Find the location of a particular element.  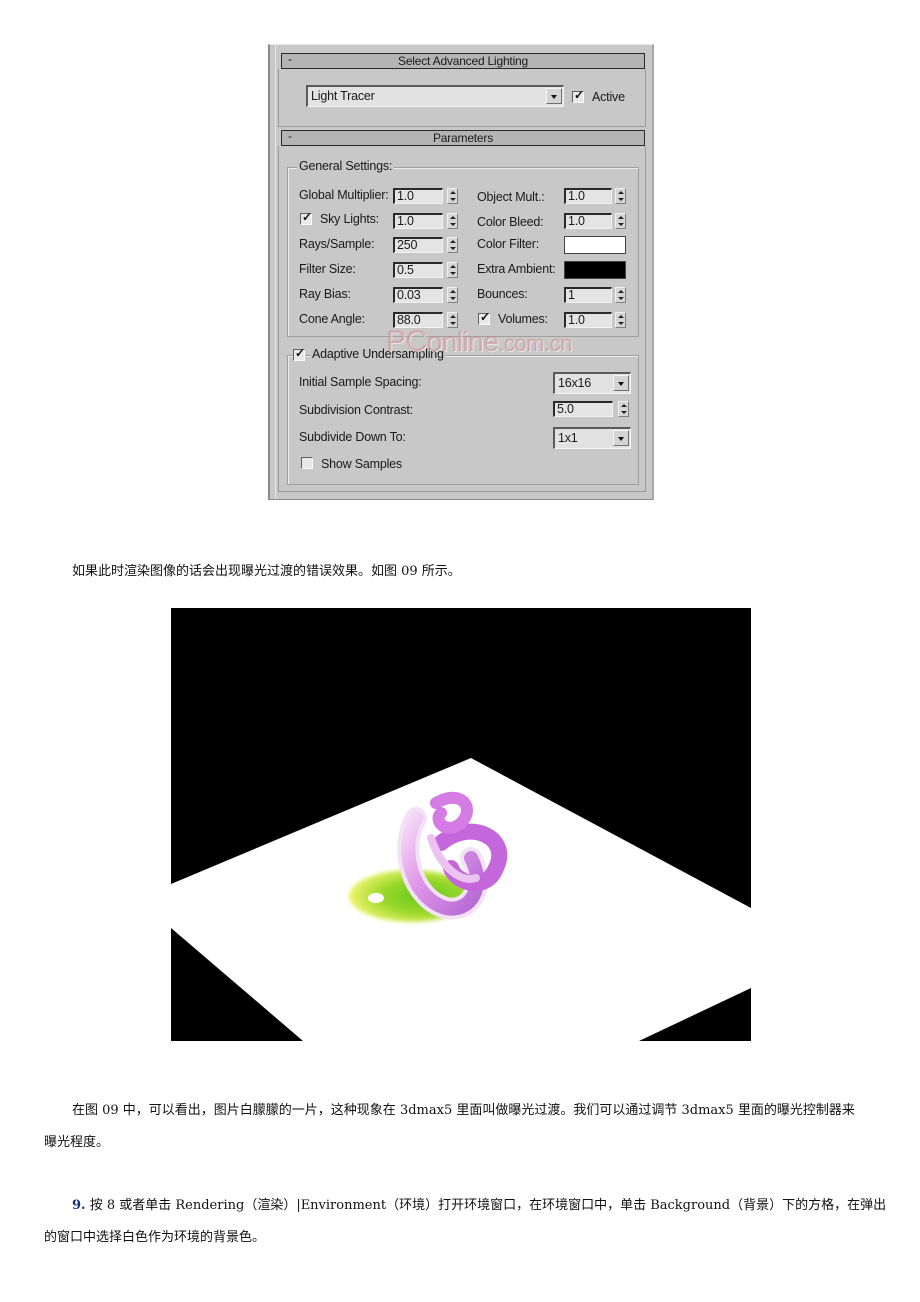

color-bleed-input: 1.0 is located at coordinates (588, 221).